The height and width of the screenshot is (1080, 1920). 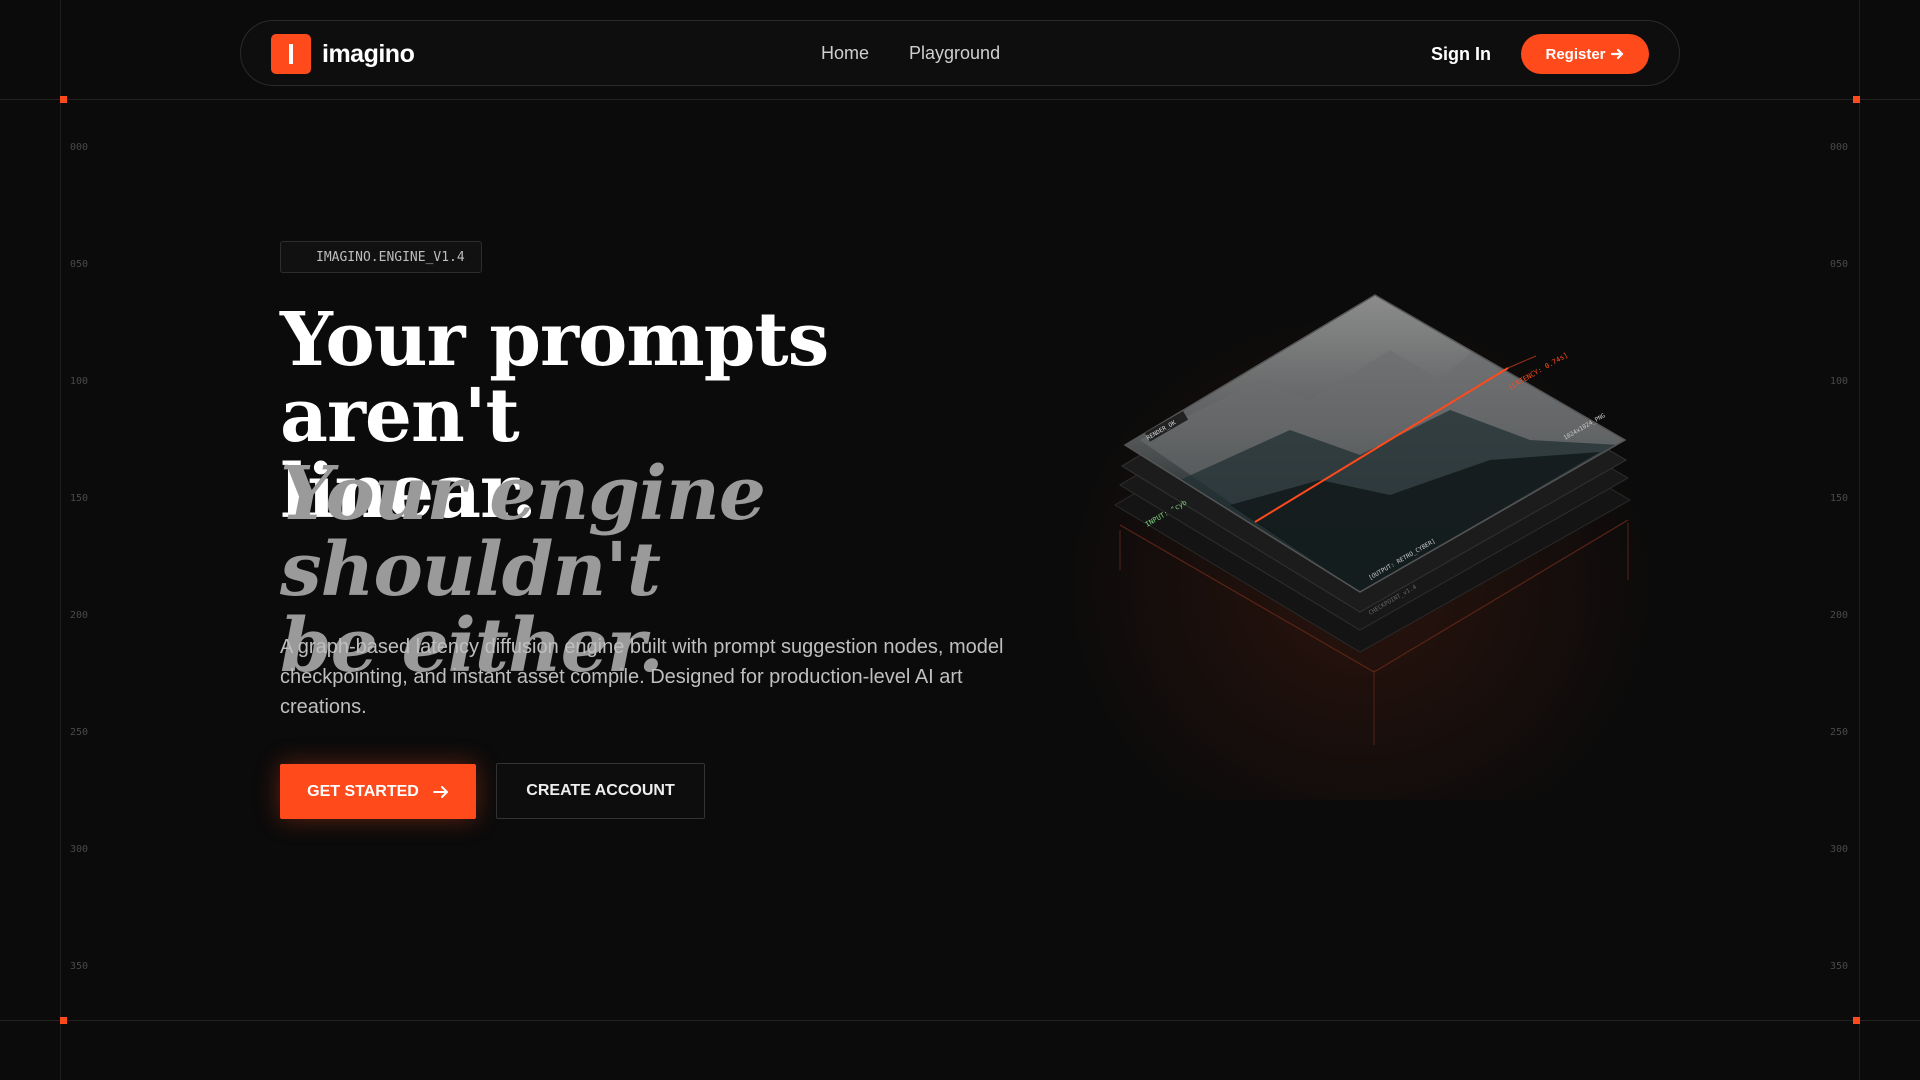 I want to click on register-button: Register, so click(x=1585, y=54).